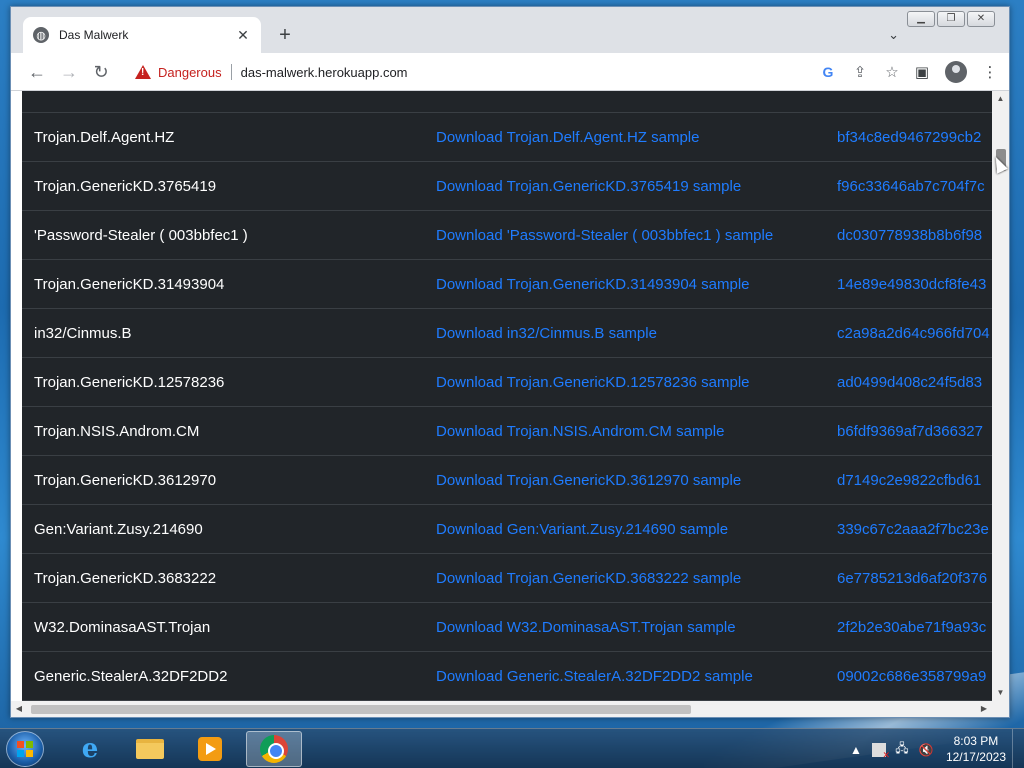  I want to click on tab-close-icon: ✕, so click(243, 35).